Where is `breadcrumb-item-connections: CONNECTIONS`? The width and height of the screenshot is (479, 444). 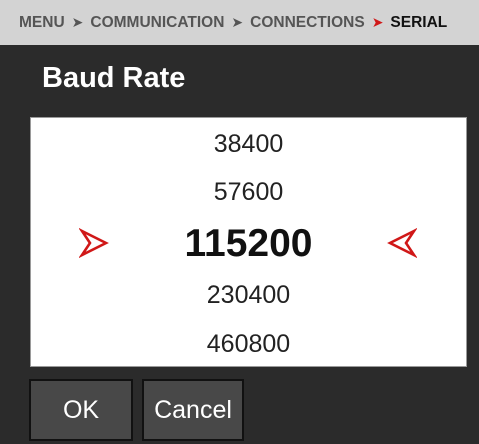
breadcrumb-item-connections: CONNECTIONS is located at coordinates (307, 23).